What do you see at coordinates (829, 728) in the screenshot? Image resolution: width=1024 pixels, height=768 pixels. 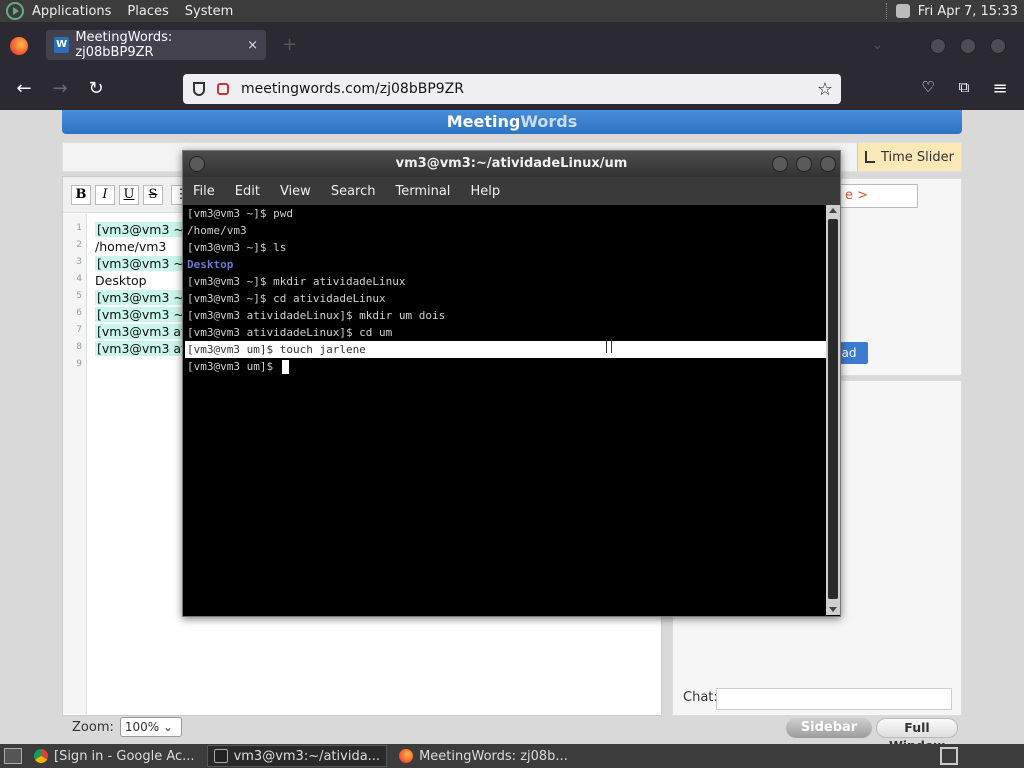 I see `sidebar-button: Sidebar` at bounding box center [829, 728].